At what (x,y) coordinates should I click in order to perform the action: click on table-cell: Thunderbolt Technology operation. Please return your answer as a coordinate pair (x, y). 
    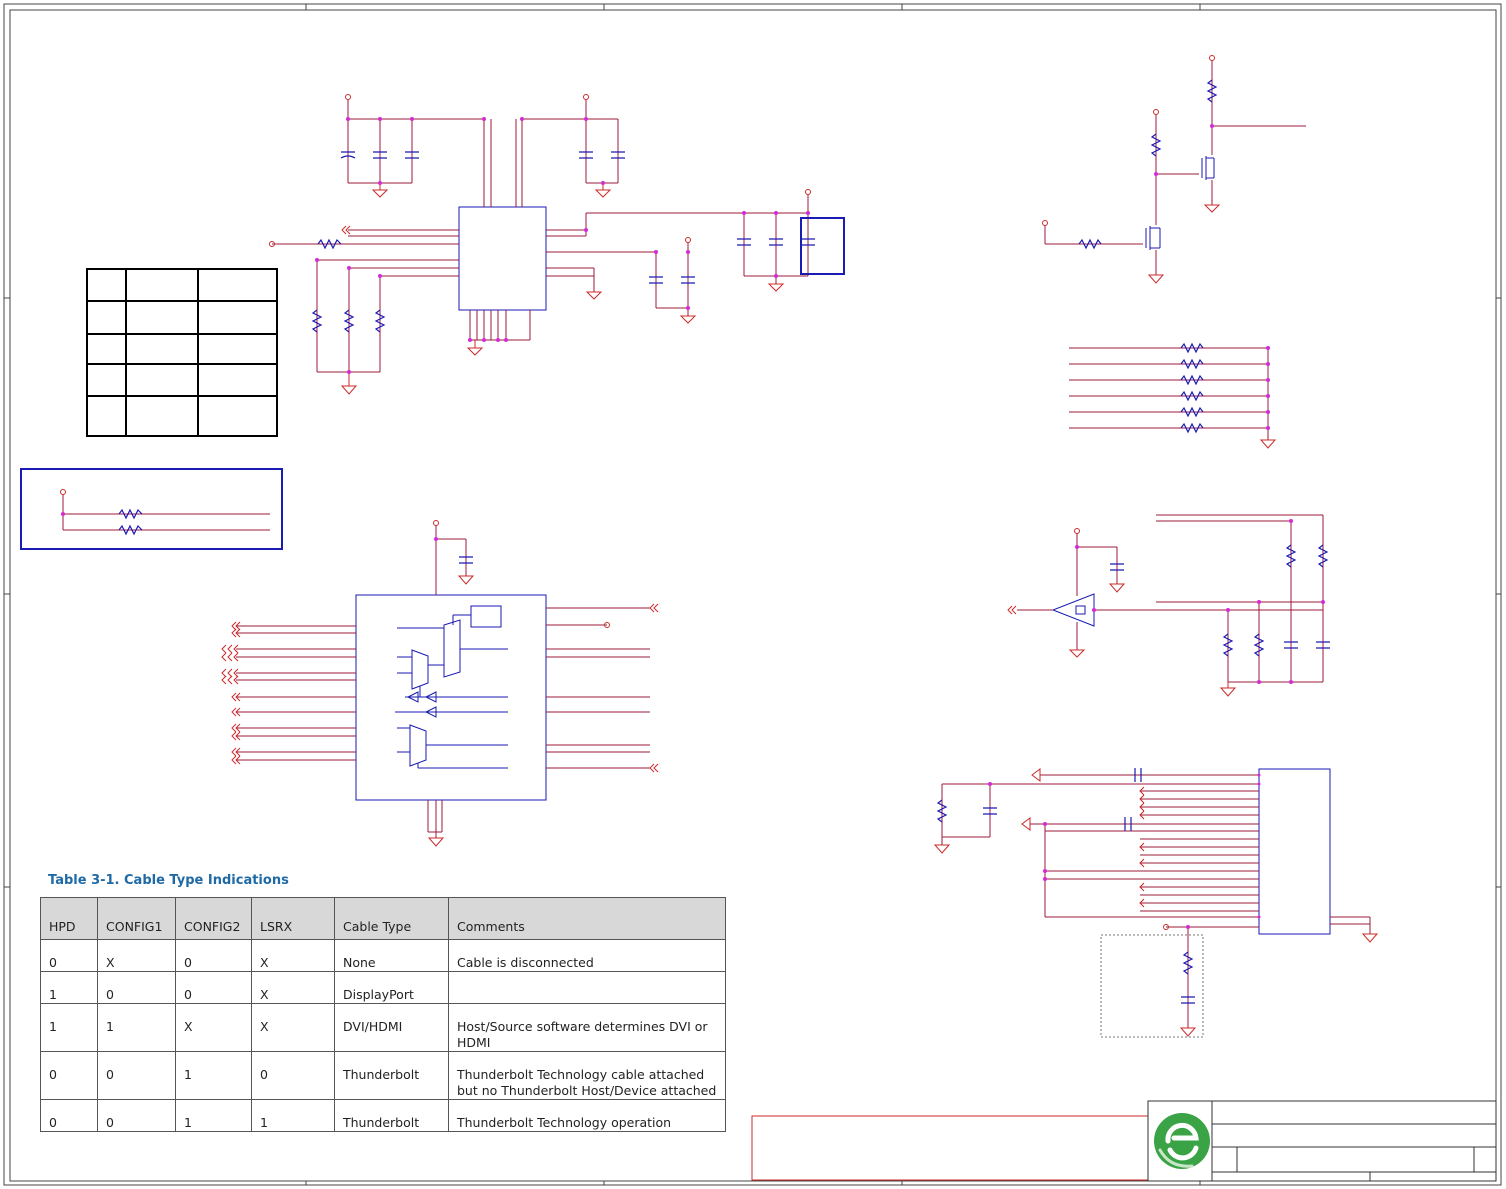
    Looking at the image, I should click on (587, 1115).